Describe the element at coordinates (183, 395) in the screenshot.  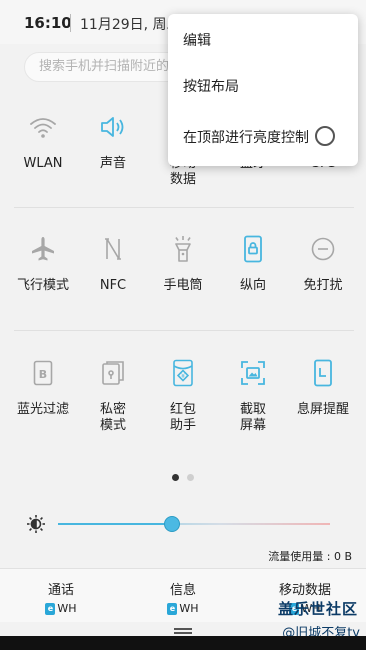
I see `tile-red-packet: ¥ 红包 助手` at that location.